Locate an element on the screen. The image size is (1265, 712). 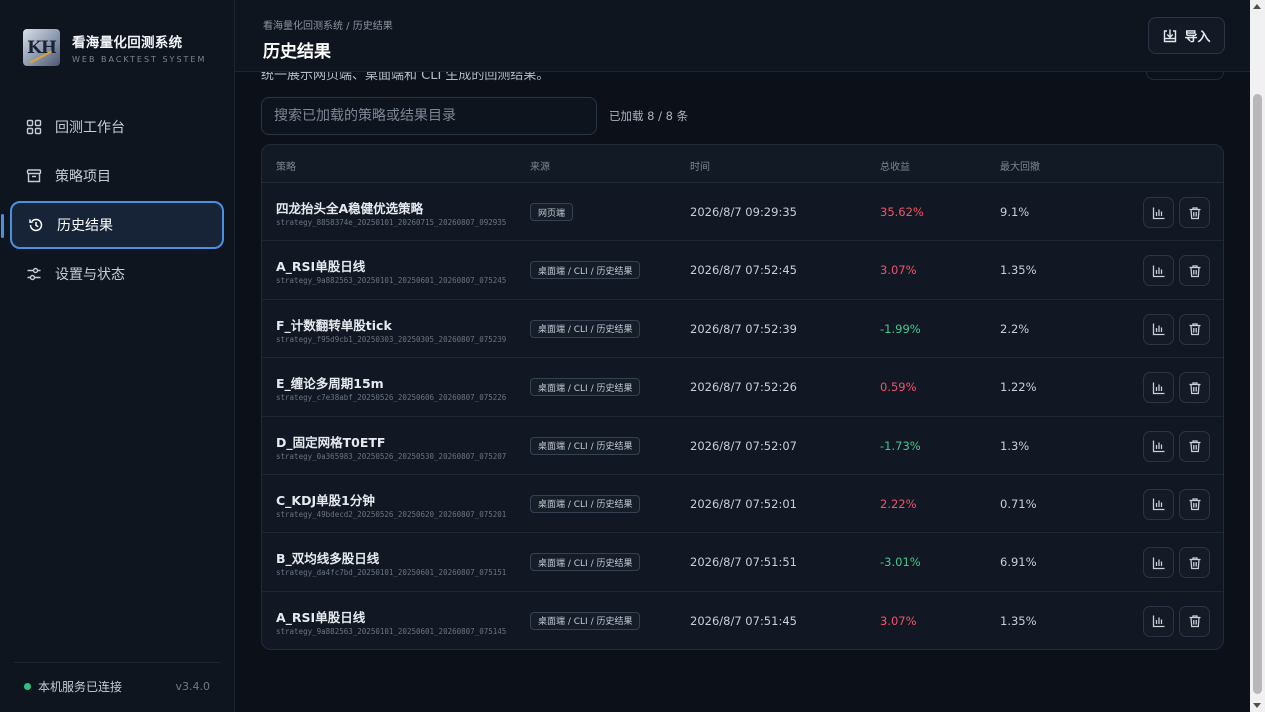
breadcrumb: 看海量化回测系统 / 历史结果 is located at coordinates (328, 24).